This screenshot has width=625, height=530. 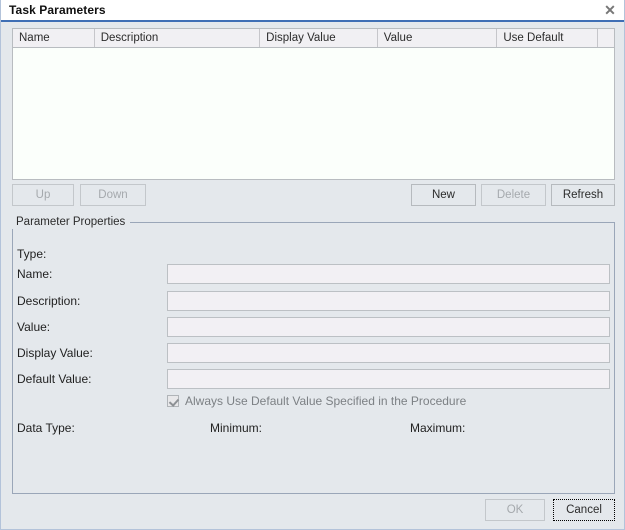 I want to click on table-column-use-default: Use Default, so click(x=548, y=38).